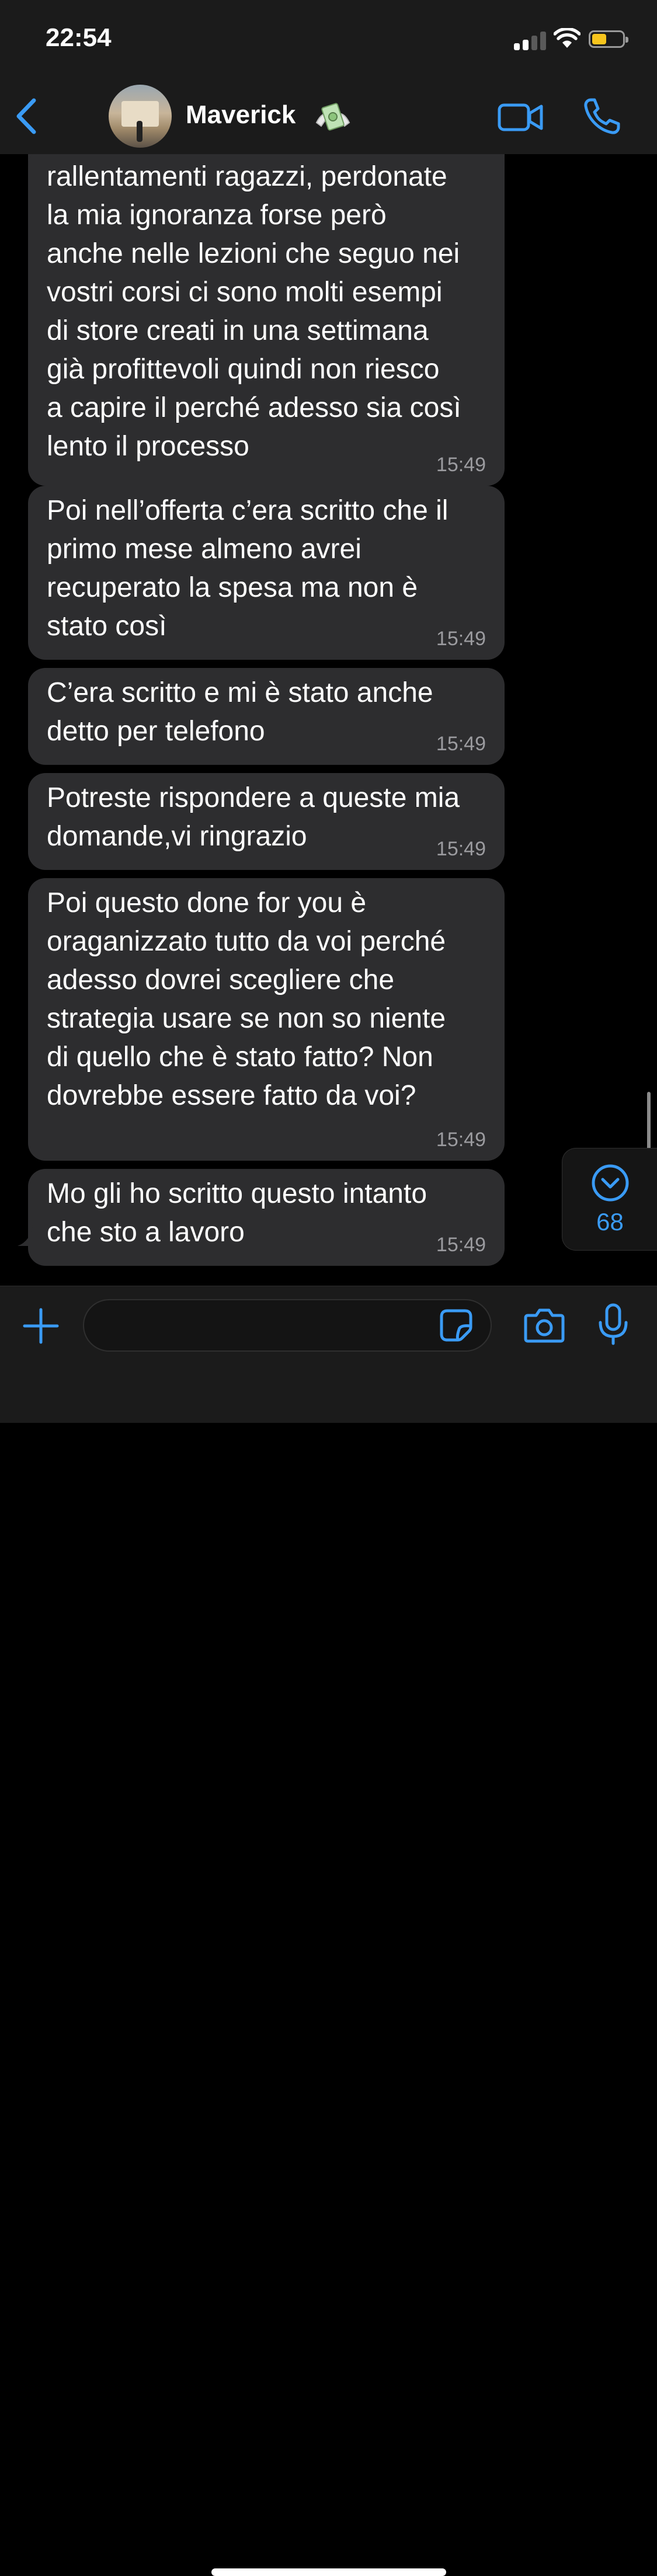  What do you see at coordinates (328, 41) in the screenshot?
I see `status-bar: 22:54` at bounding box center [328, 41].